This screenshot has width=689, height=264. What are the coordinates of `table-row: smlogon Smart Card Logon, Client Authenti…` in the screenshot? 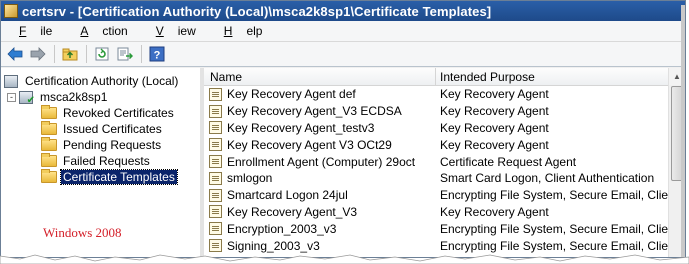 It's located at (444, 178).